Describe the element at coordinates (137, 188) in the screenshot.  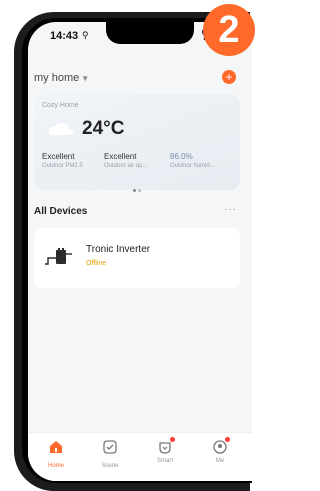
I see `carousel-dots` at that location.